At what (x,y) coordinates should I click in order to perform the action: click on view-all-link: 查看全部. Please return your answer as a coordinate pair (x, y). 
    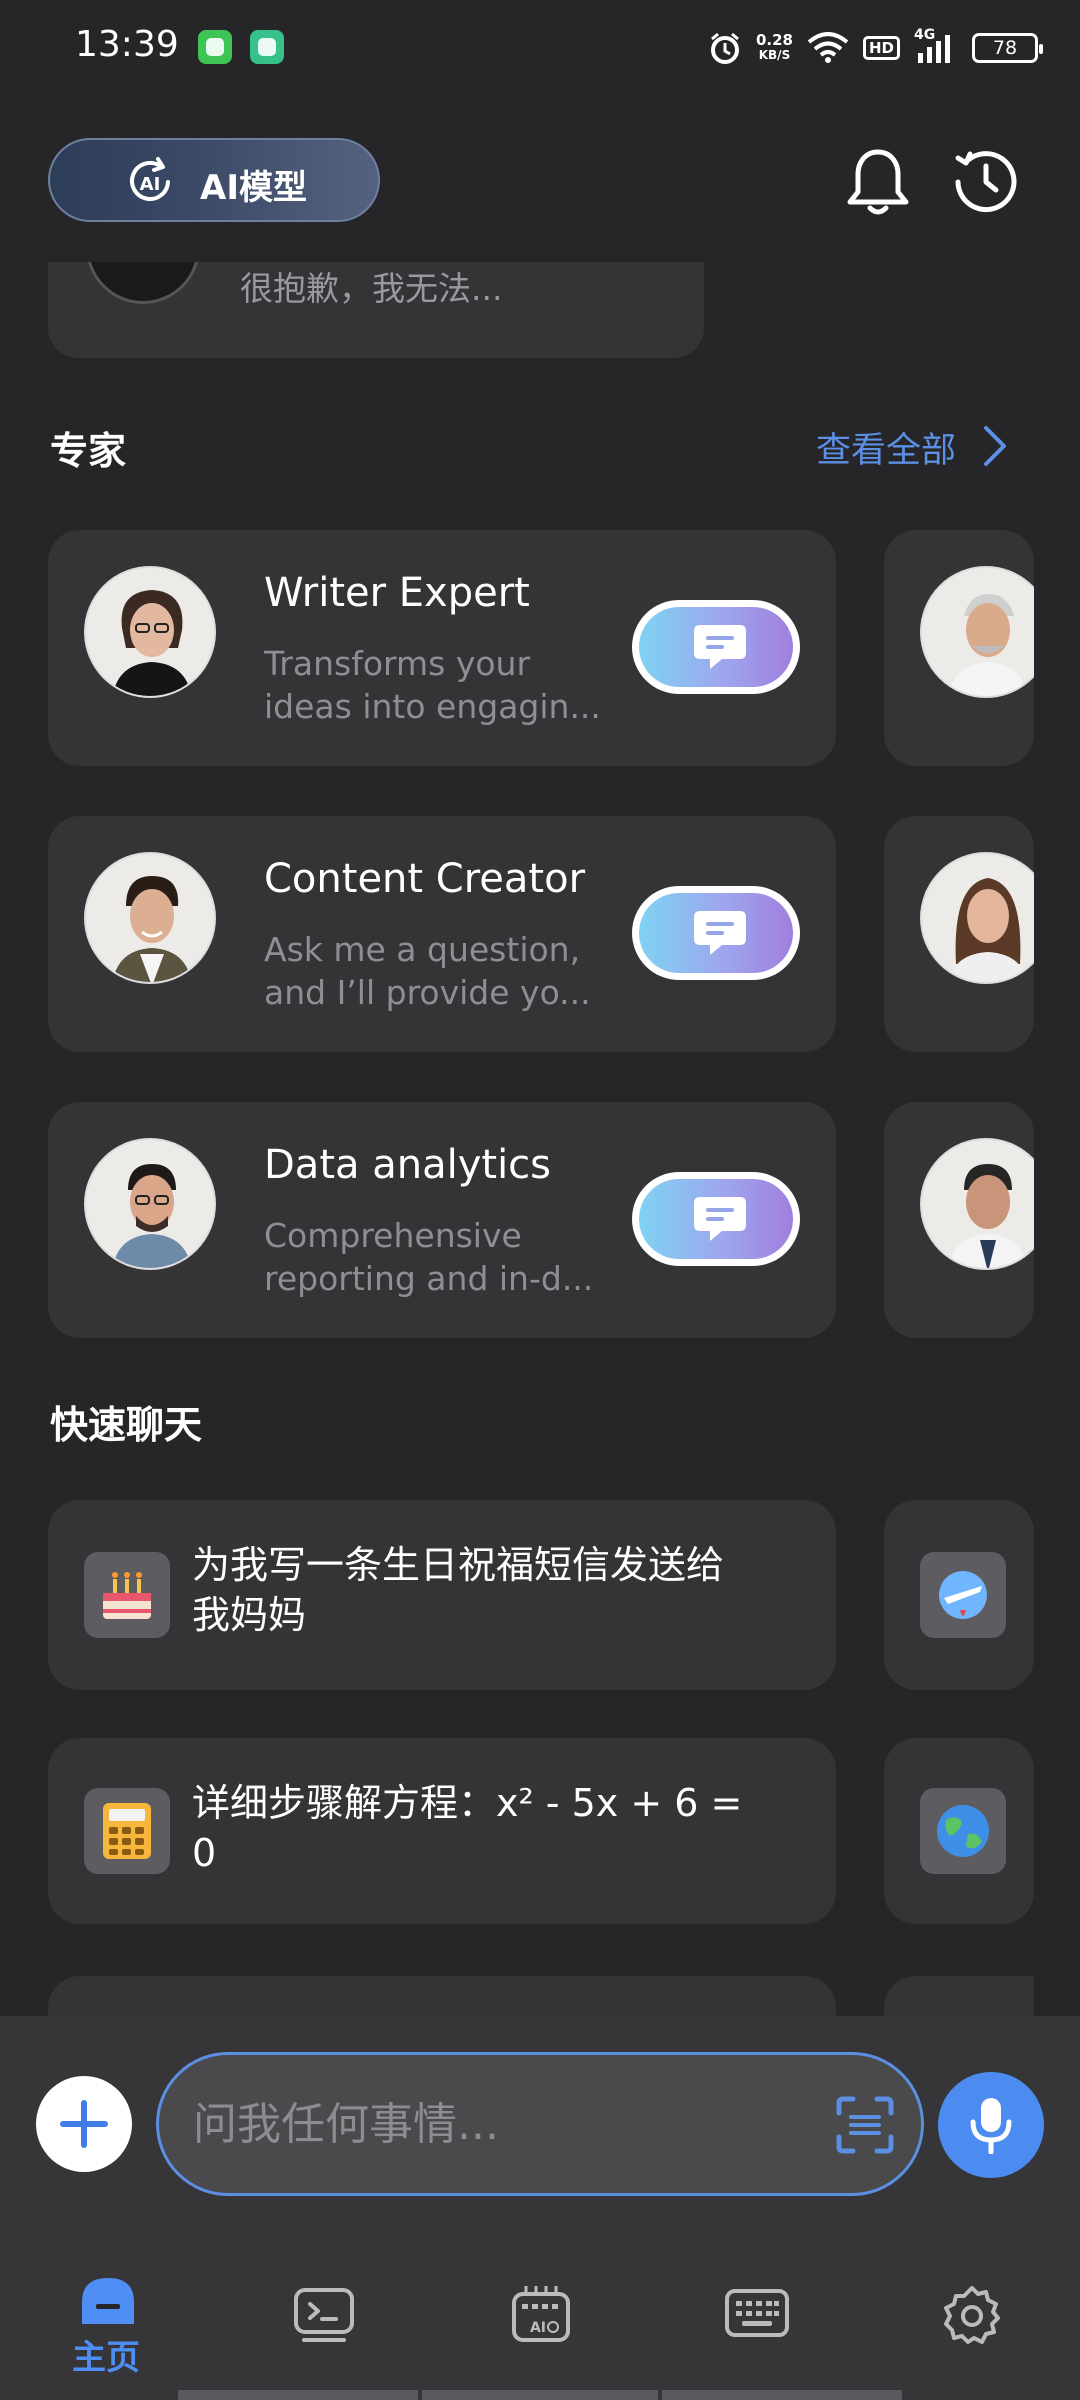
    Looking at the image, I should click on (886, 447).